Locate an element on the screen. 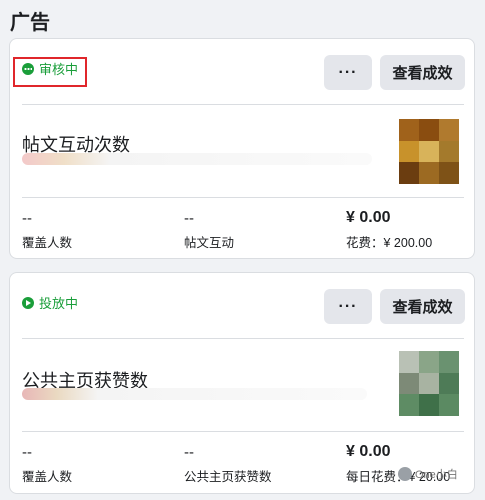  section-title: 广告 is located at coordinates (30, 23).